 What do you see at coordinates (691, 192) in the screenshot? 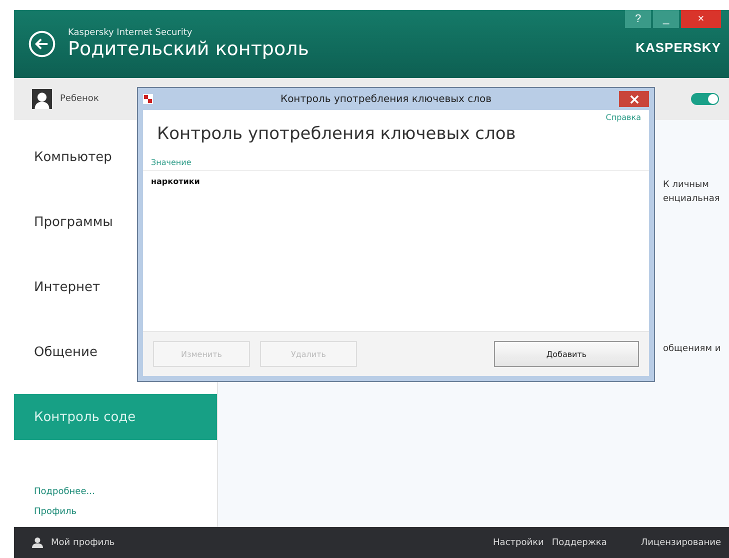
I see `description-text: К личным енциальная` at bounding box center [691, 192].